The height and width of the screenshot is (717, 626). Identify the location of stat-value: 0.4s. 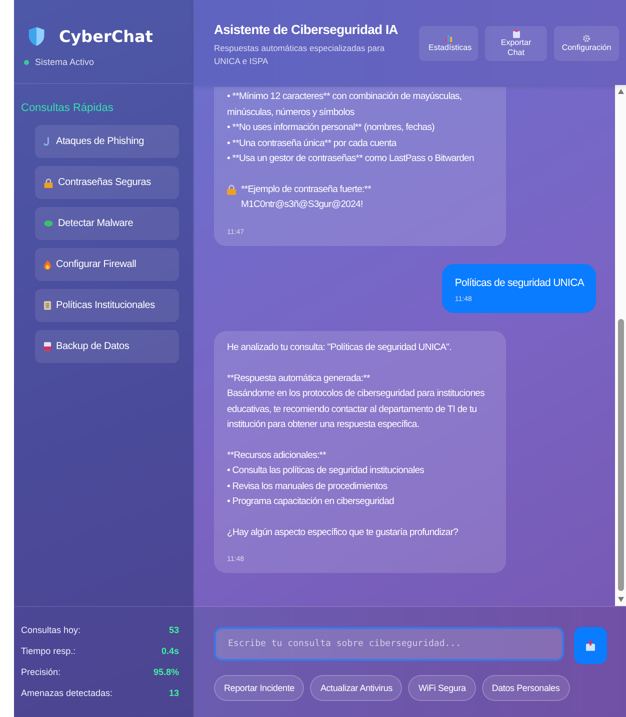
(170, 651).